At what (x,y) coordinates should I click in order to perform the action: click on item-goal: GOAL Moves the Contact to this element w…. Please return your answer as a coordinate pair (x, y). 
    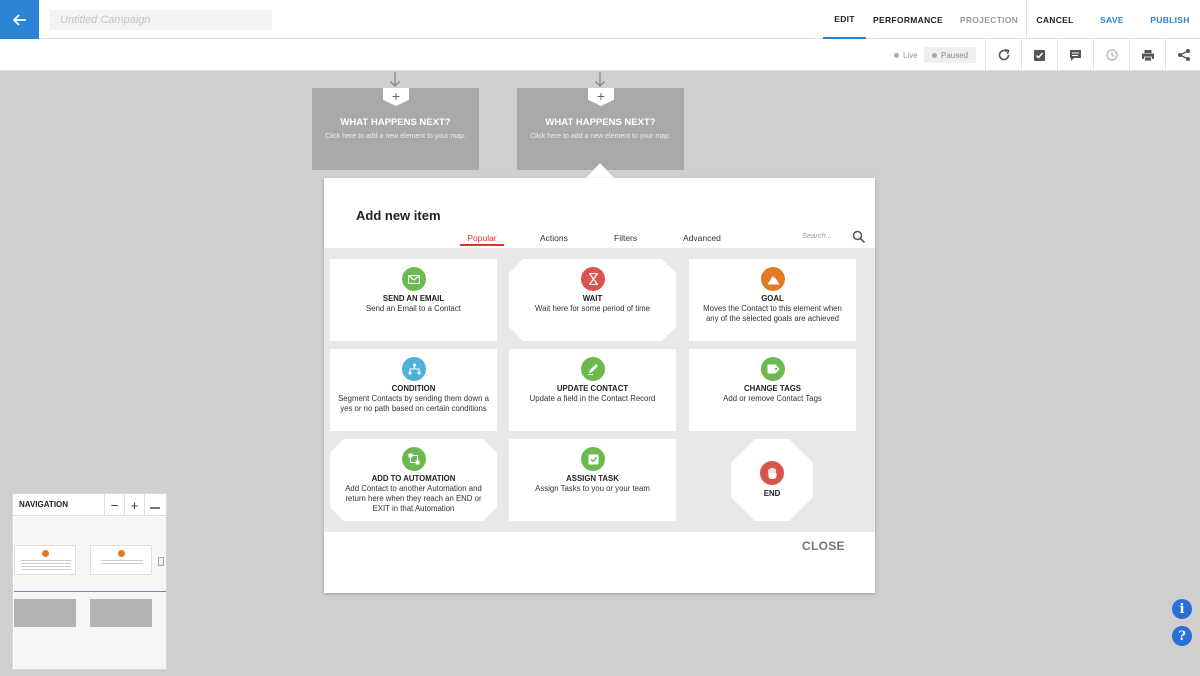
    Looking at the image, I should click on (772, 300).